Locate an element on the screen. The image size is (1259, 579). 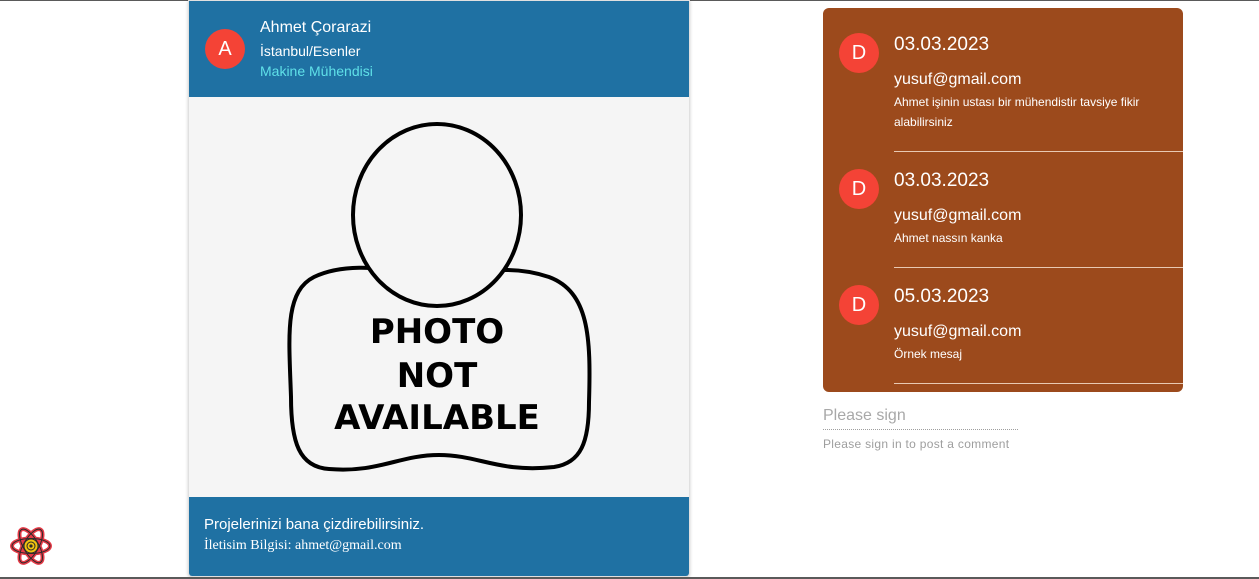
photo-line-3: AVAILABLE is located at coordinates (437, 418).